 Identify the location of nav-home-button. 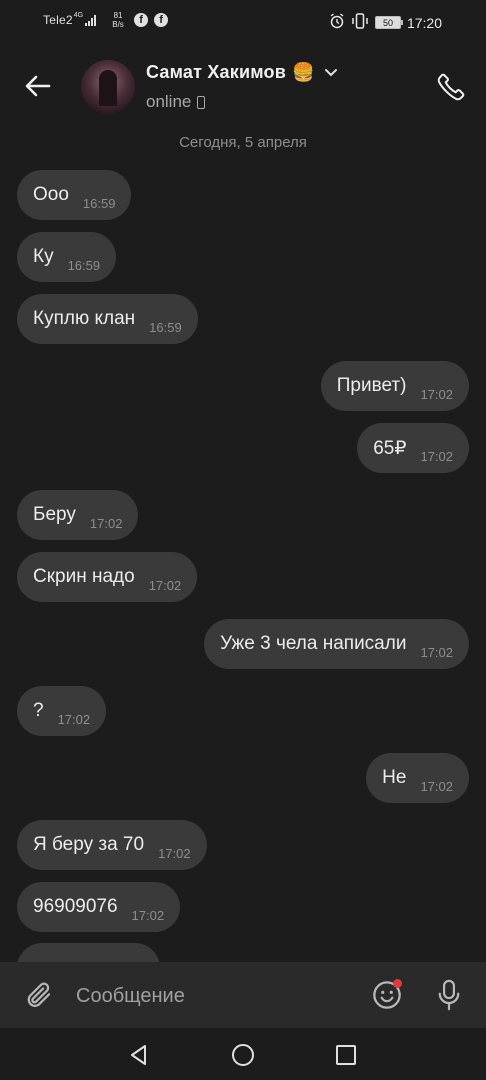
(243, 1055).